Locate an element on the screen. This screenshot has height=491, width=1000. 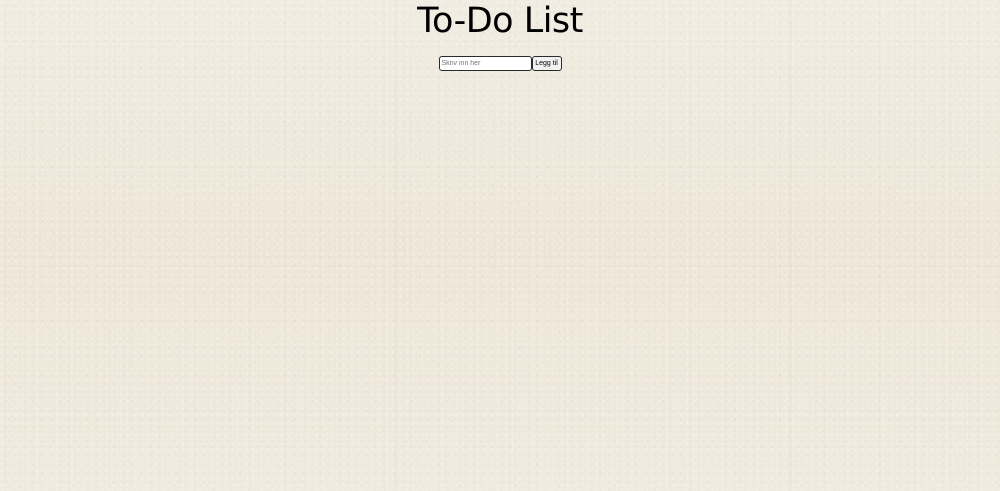
page-title: To-Do List is located at coordinates (500, 21).